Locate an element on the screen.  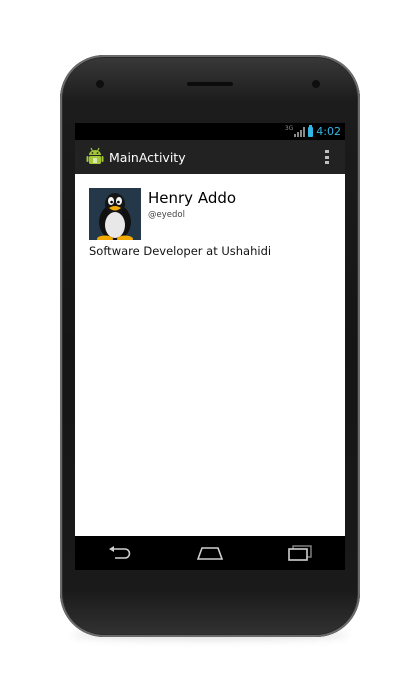
back-icon is located at coordinates (120, 553).